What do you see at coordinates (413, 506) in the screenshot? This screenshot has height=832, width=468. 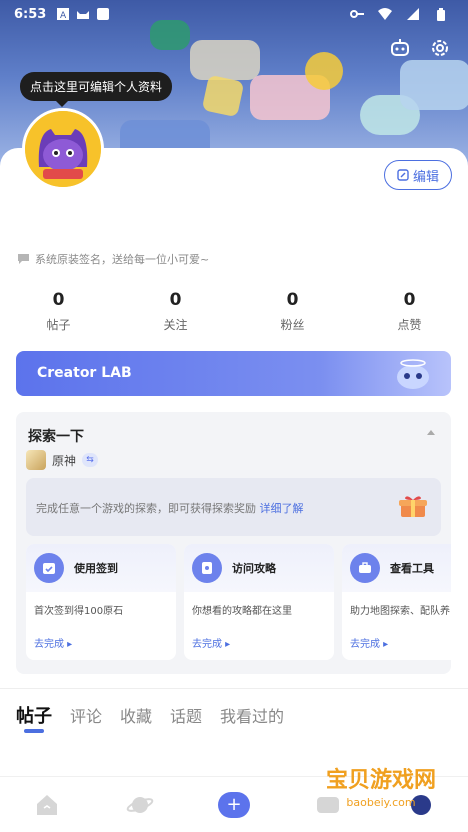 I see `gift-icon` at bounding box center [413, 506].